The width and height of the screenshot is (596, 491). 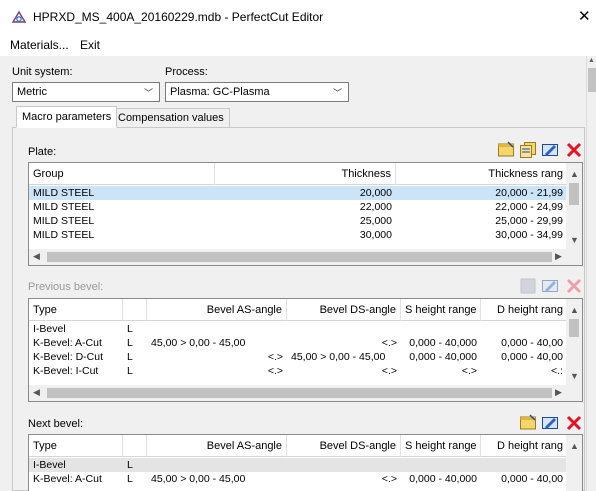 I want to click on previous-bevel-row: I-Bevel L, so click(x=298, y=329).